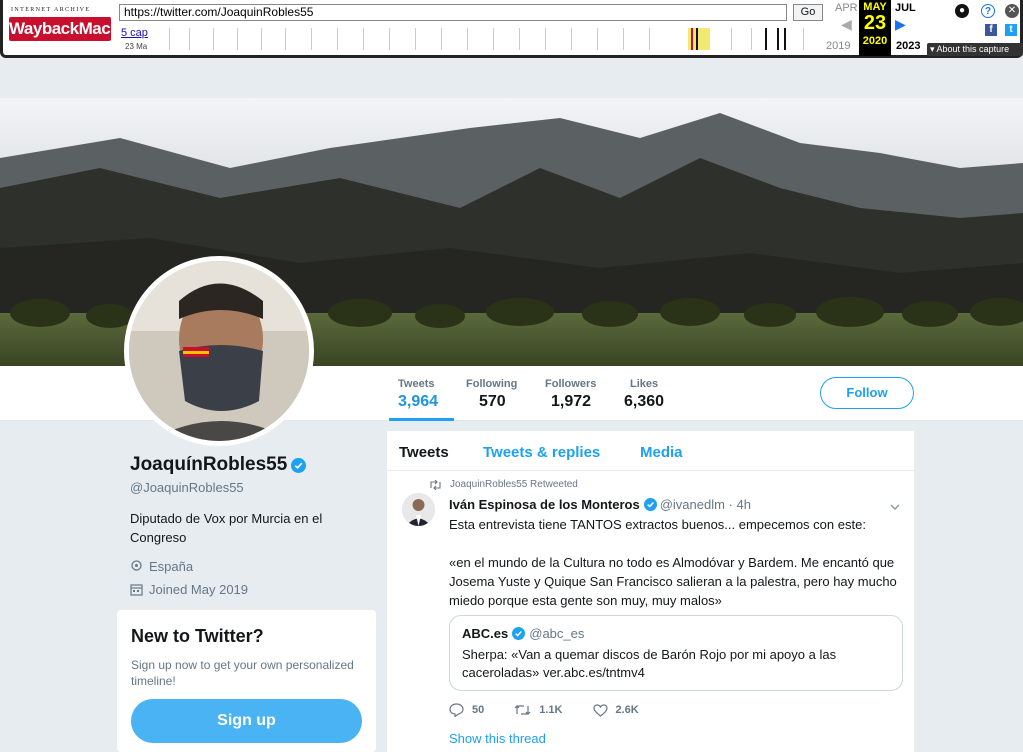  I want to click on signup-title: New to Twitter?, so click(197, 636).